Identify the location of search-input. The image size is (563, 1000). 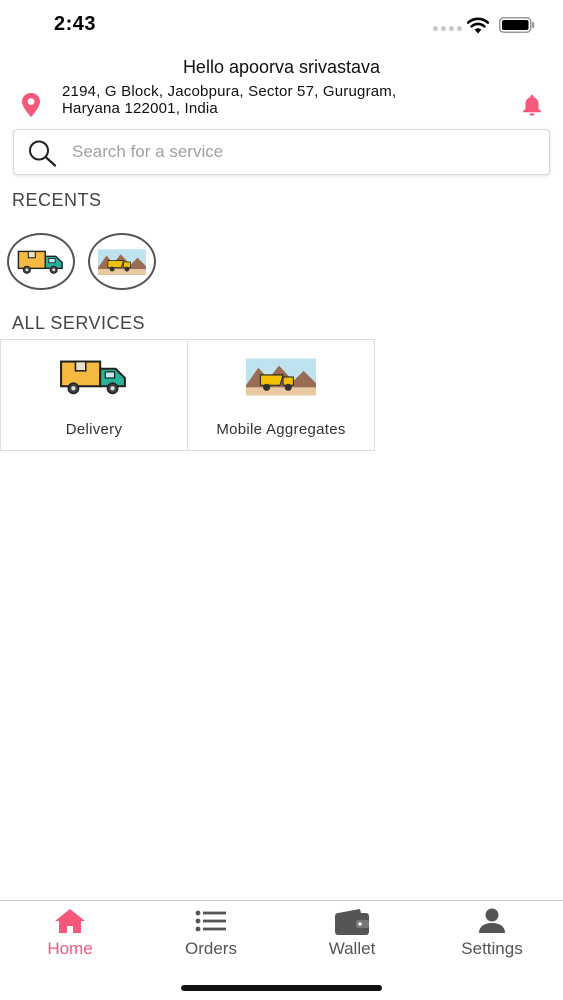
(307, 152).